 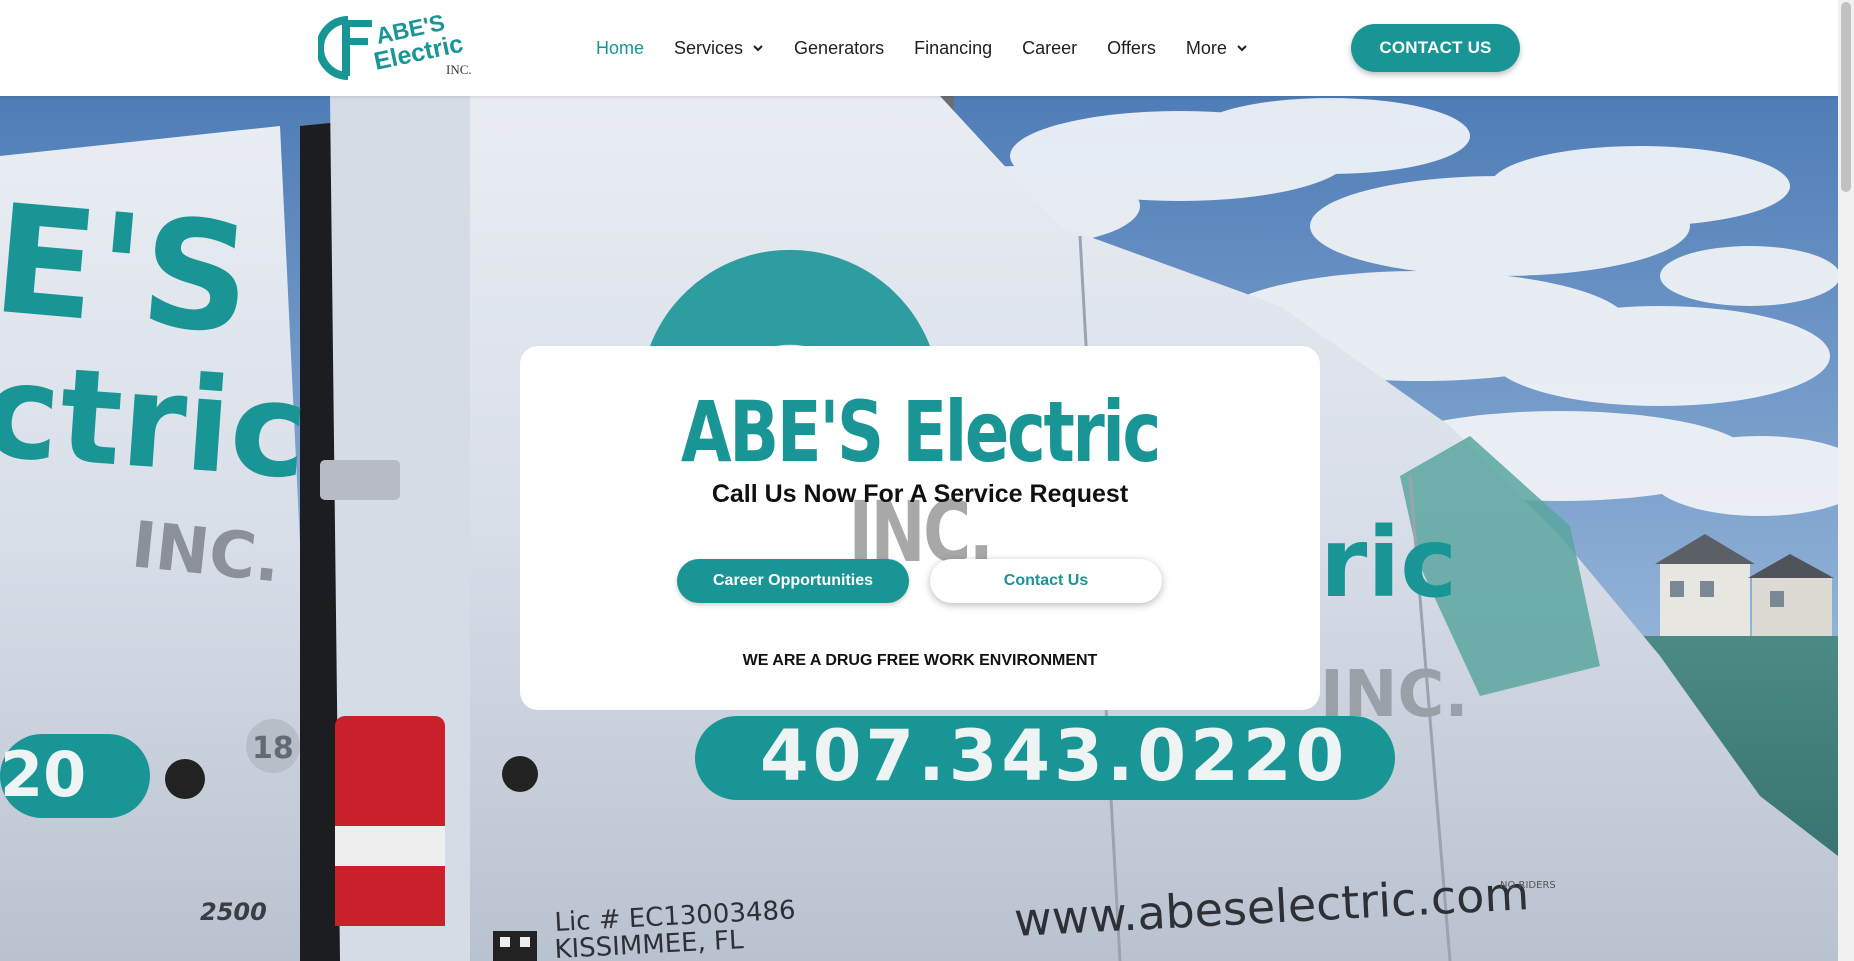 I want to click on drug-free-note: WE ARE A DRUG FREE WORK ENVIRONMENT, so click(x=920, y=660).